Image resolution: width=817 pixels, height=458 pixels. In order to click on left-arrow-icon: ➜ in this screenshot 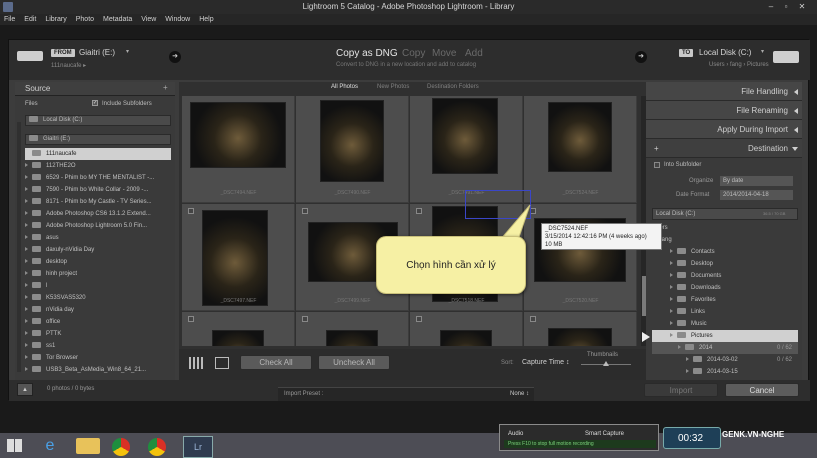, I will do `click(175, 57)`.